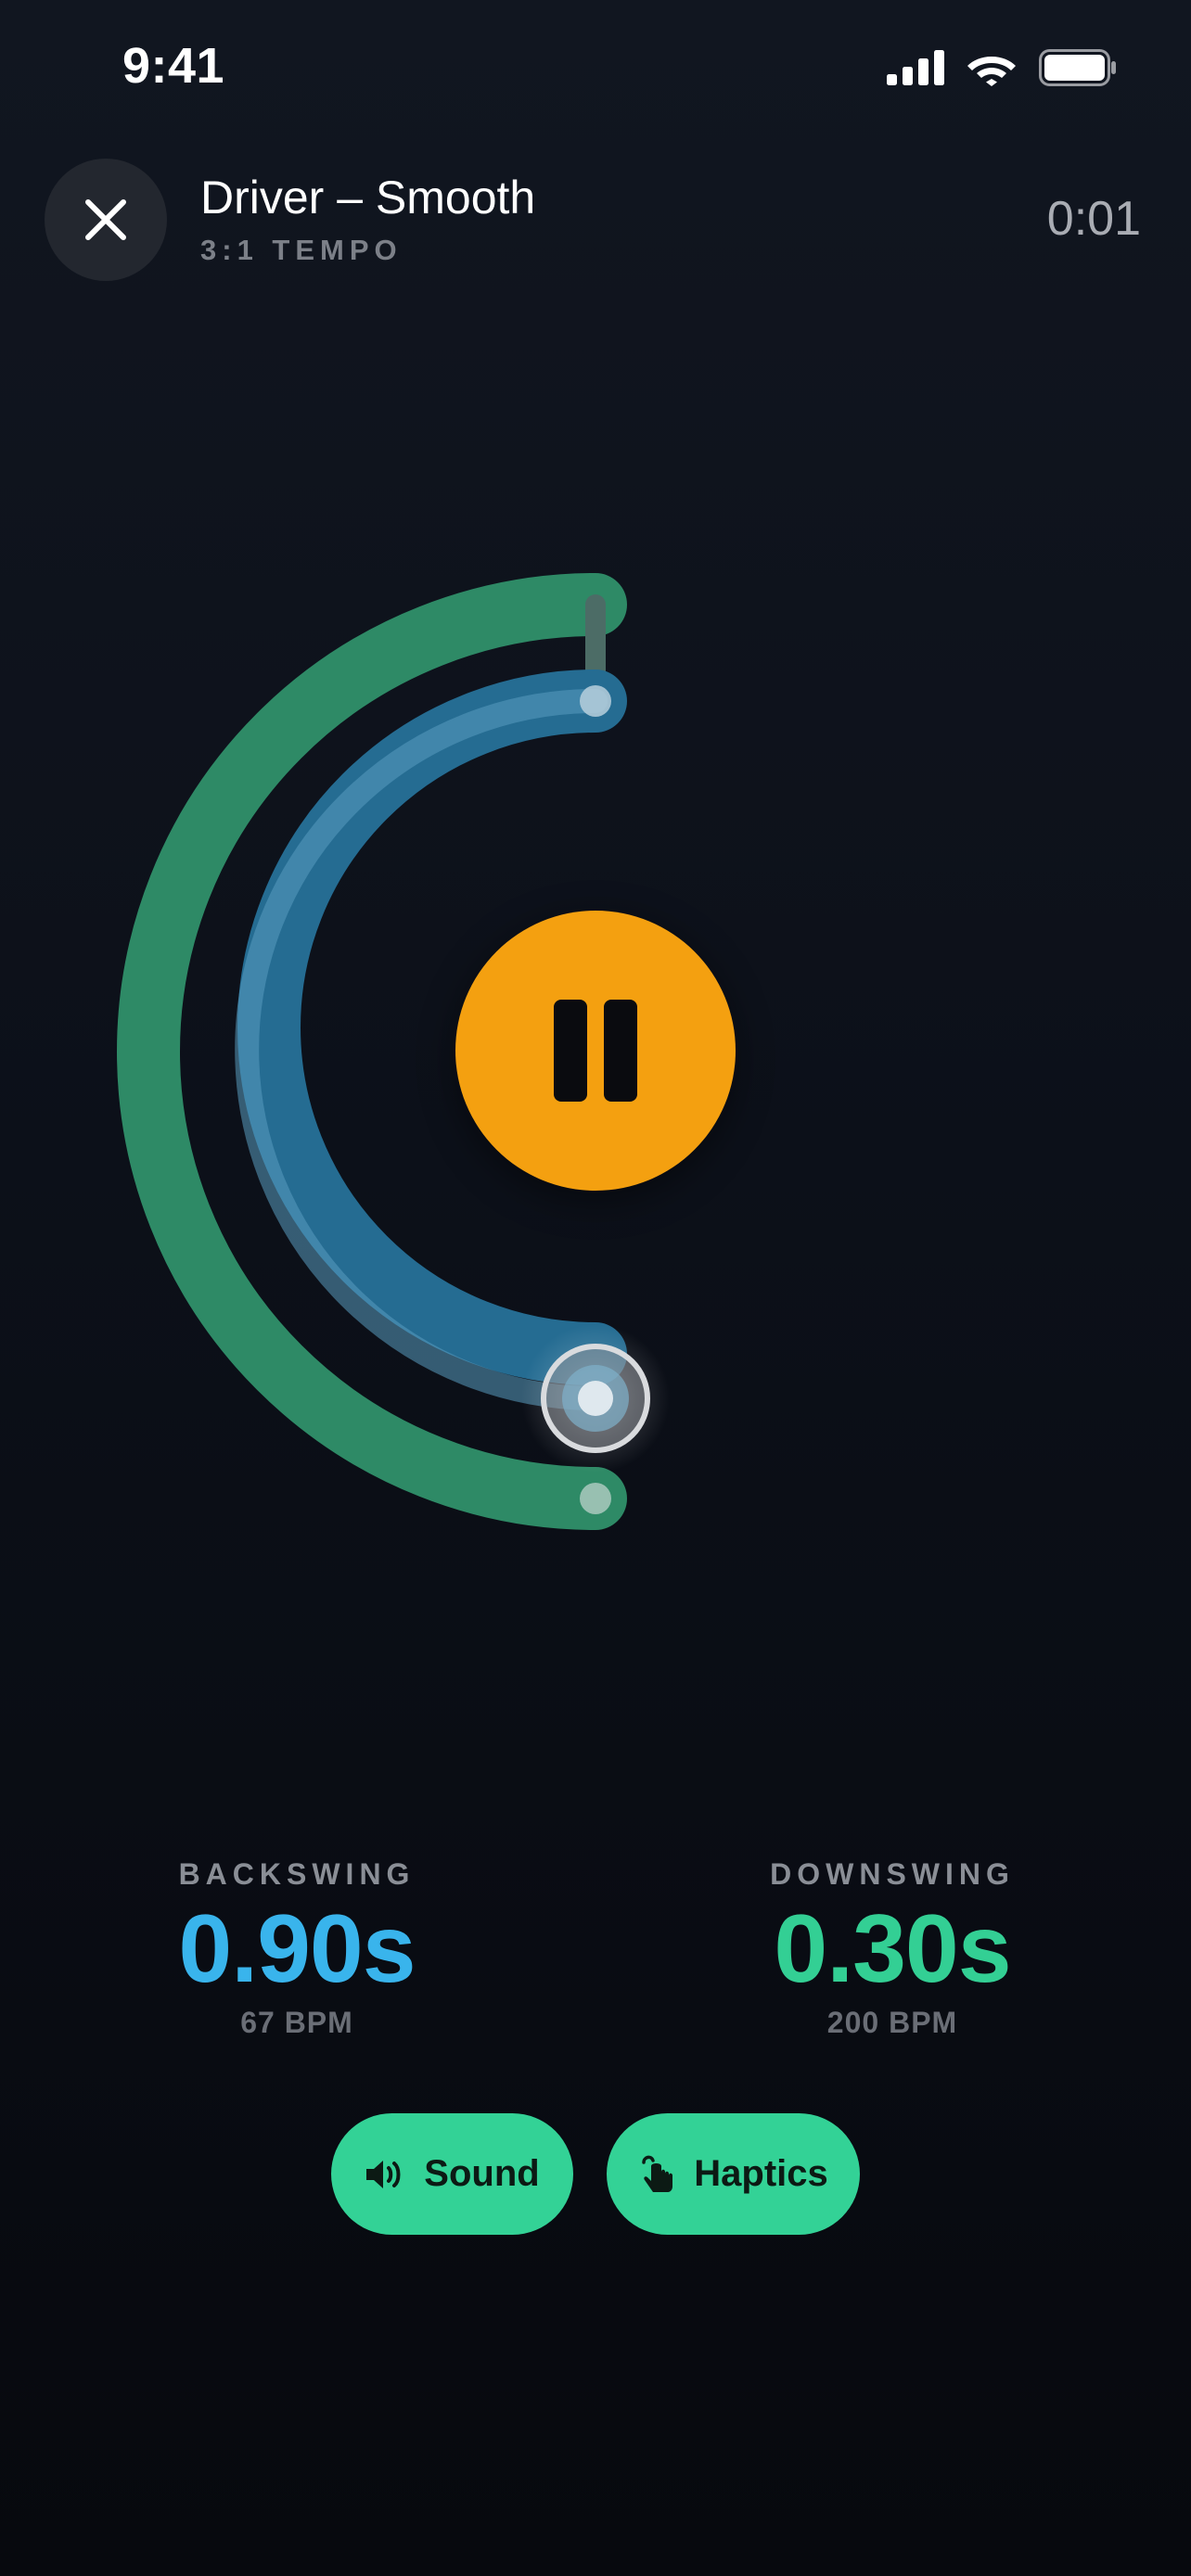 Image resolution: width=1191 pixels, height=2576 pixels. What do you see at coordinates (892, 2023) in the screenshot?
I see `downswing-bpm: 200 BPM` at bounding box center [892, 2023].